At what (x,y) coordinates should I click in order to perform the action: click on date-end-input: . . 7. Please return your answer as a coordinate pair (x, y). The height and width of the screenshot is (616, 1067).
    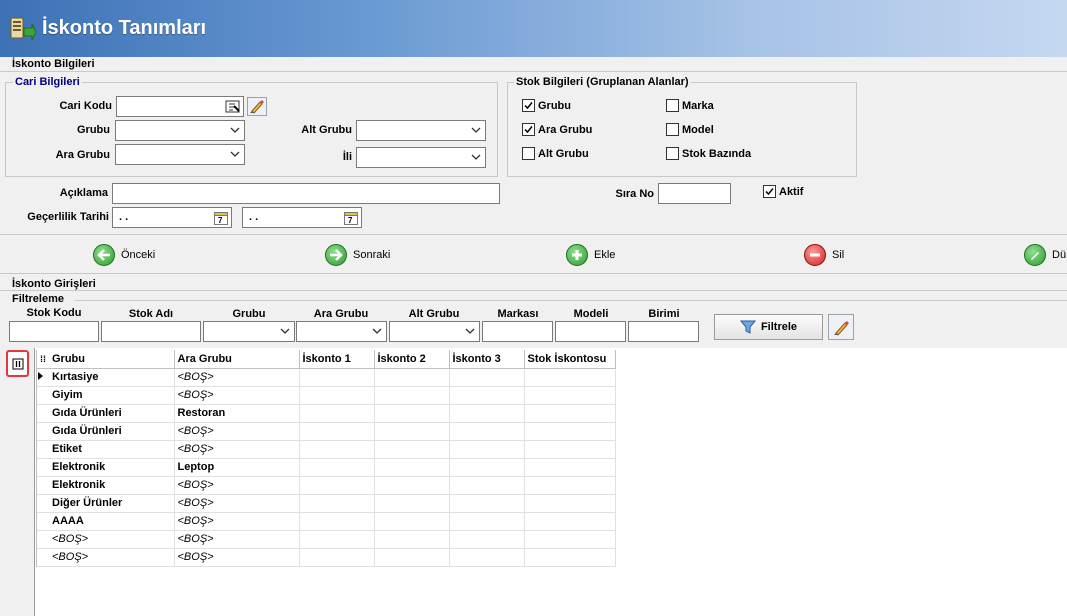
    Looking at the image, I should click on (302, 217).